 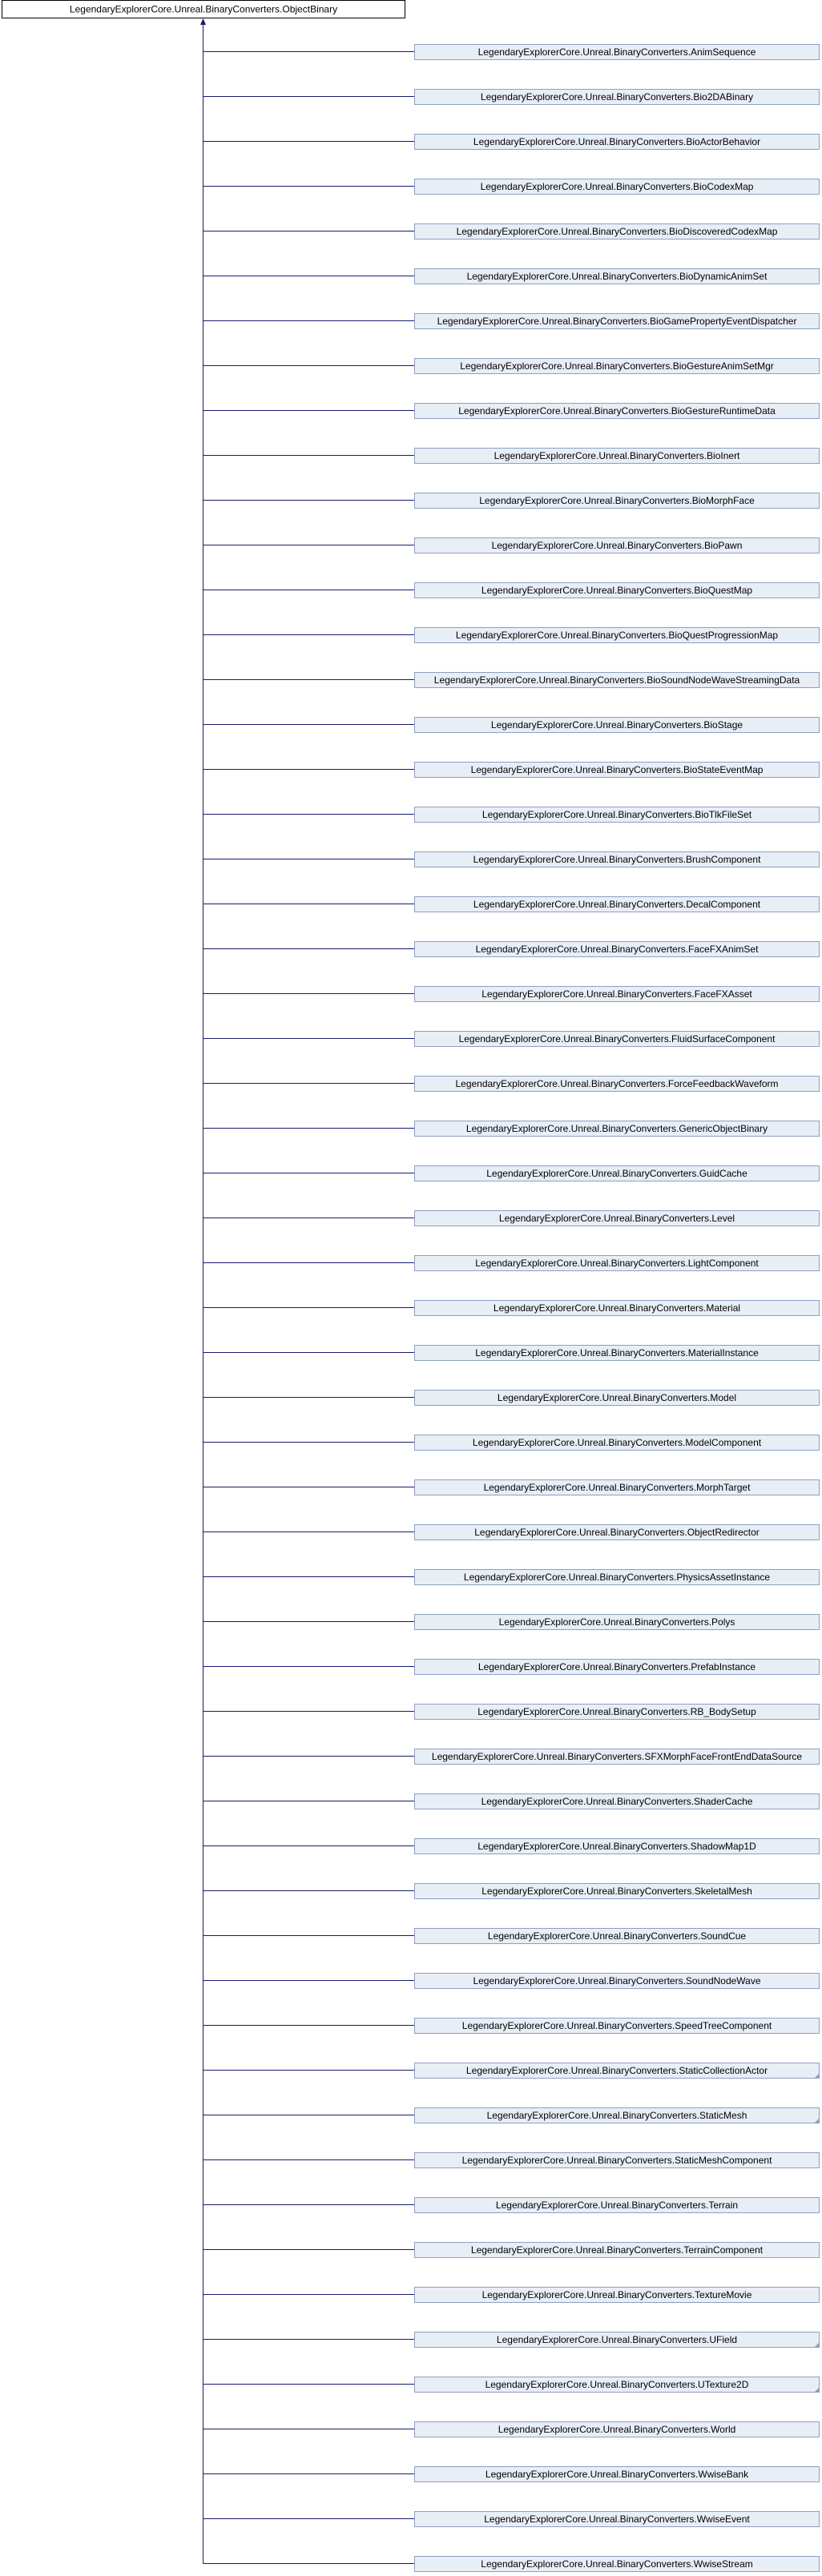 I want to click on inheritance-arrowhead, so click(x=203, y=21).